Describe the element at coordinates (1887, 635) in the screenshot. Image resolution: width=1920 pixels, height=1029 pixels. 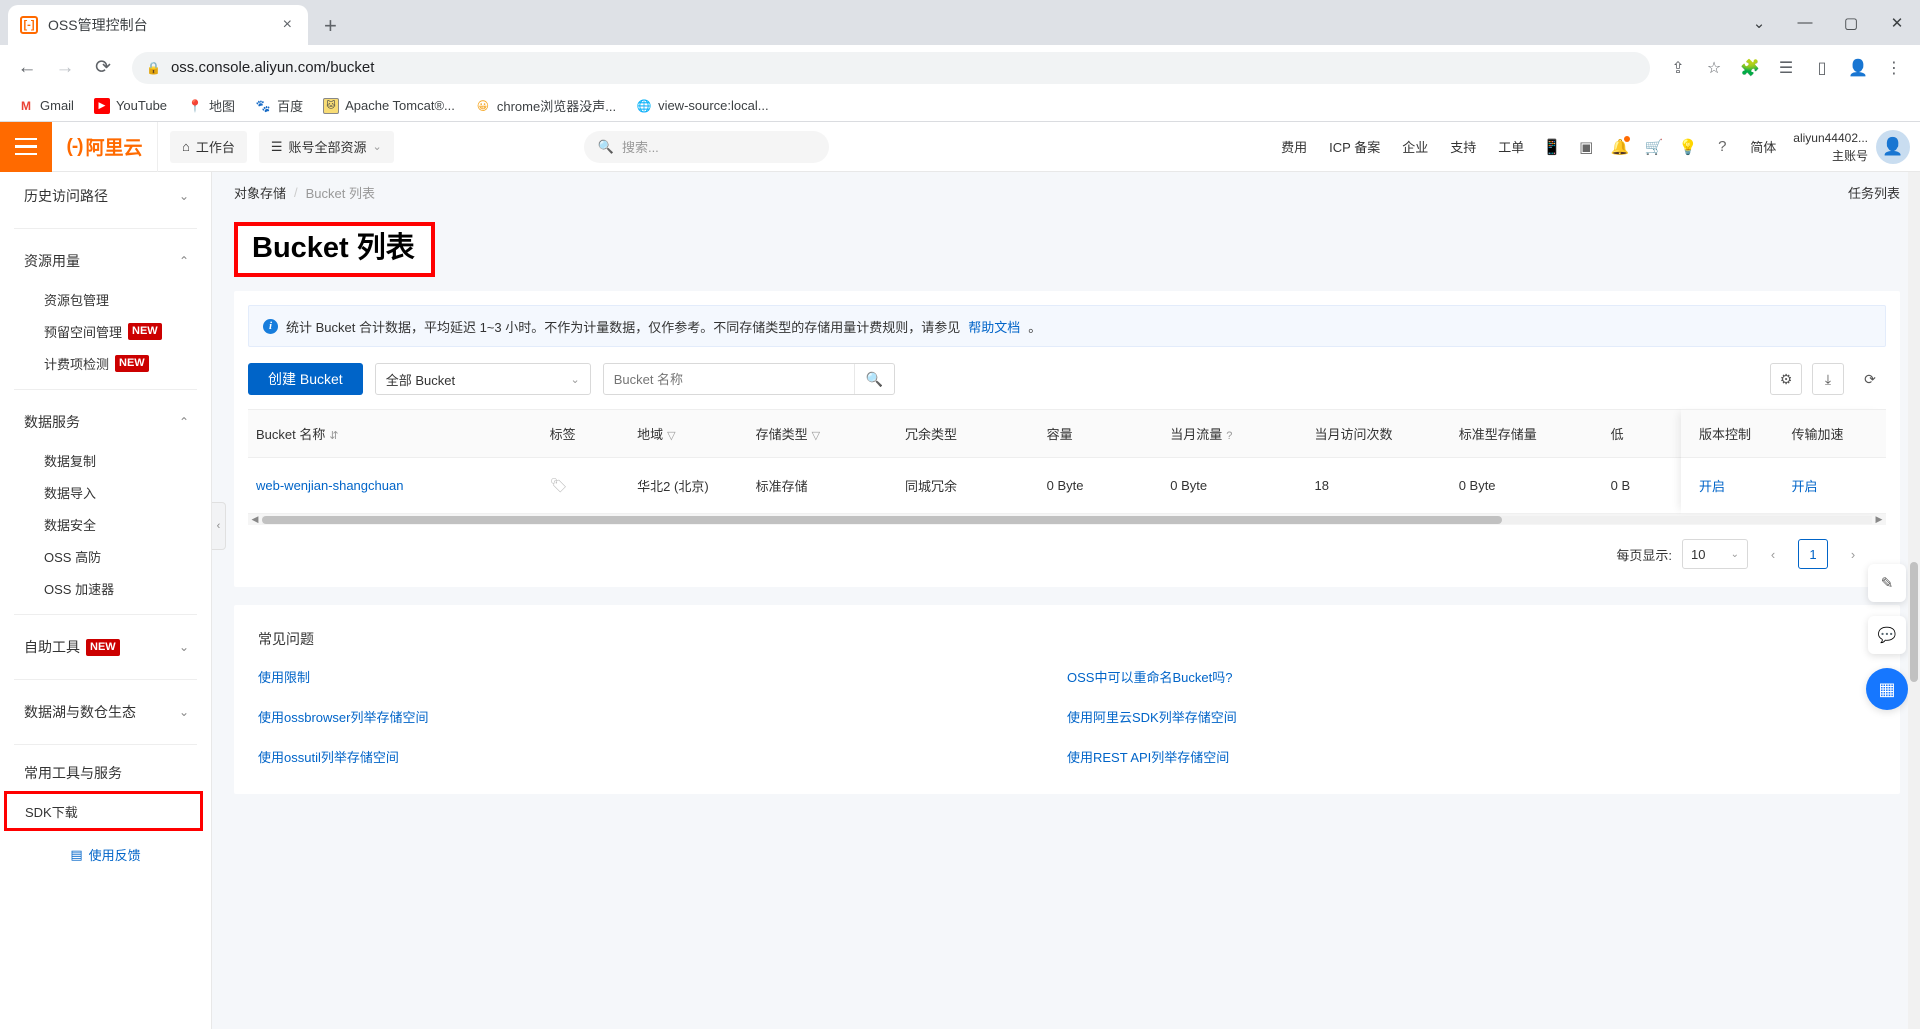
I see `chat-bubble-icon: 💬` at that location.